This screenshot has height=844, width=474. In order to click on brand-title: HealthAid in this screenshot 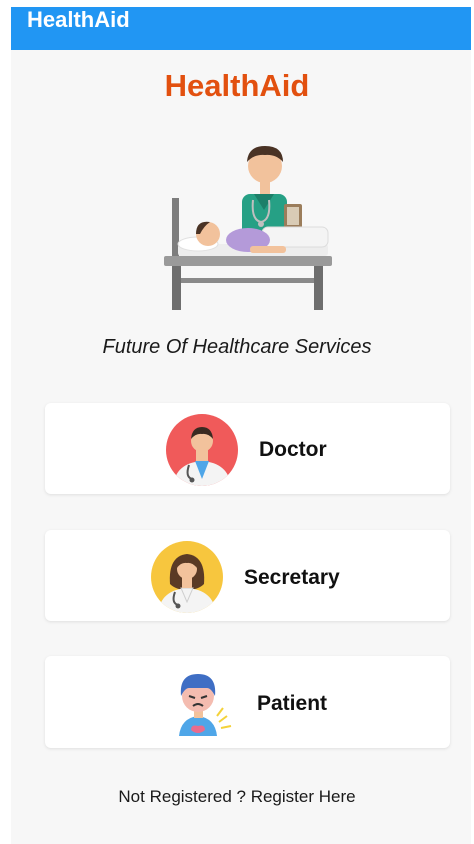, I will do `click(237, 85)`.